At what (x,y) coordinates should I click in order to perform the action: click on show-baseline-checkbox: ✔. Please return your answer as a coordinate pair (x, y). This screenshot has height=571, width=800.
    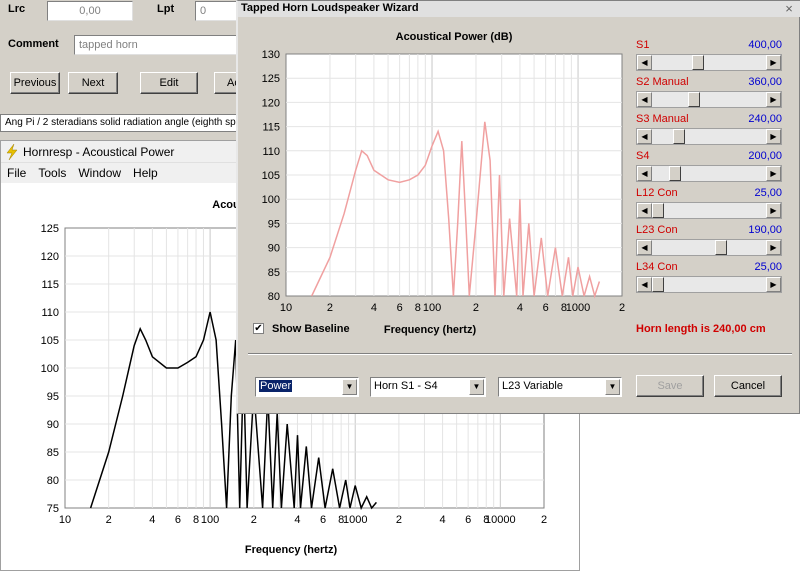
    Looking at the image, I should click on (258, 328).